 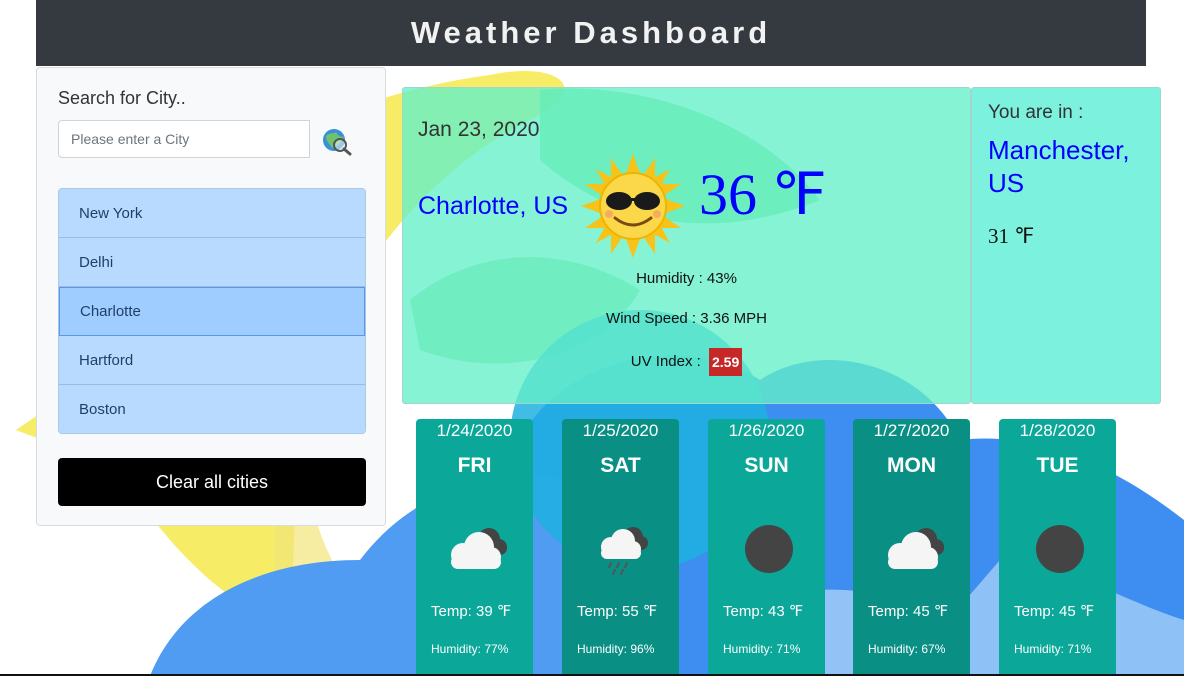 What do you see at coordinates (1011, 236) in the screenshot?
I see `location-temp: 31 ℉` at bounding box center [1011, 236].